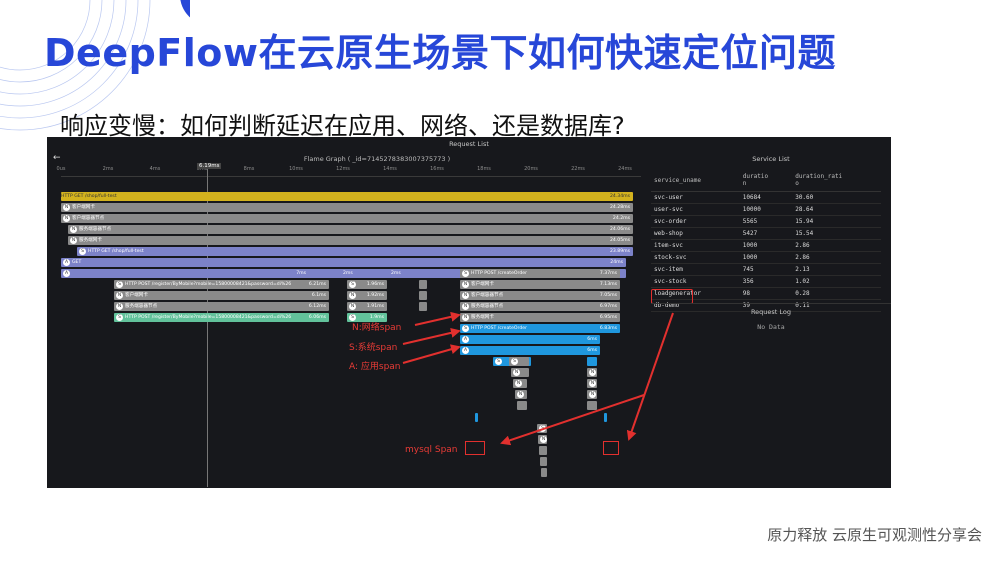 This screenshot has width=1000, height=563. What do you see at coordinates (347, 218) in the screenshot?
I see `span-bar: N 客户端容器节点 24.2ms` at bounding box center [347, 218].